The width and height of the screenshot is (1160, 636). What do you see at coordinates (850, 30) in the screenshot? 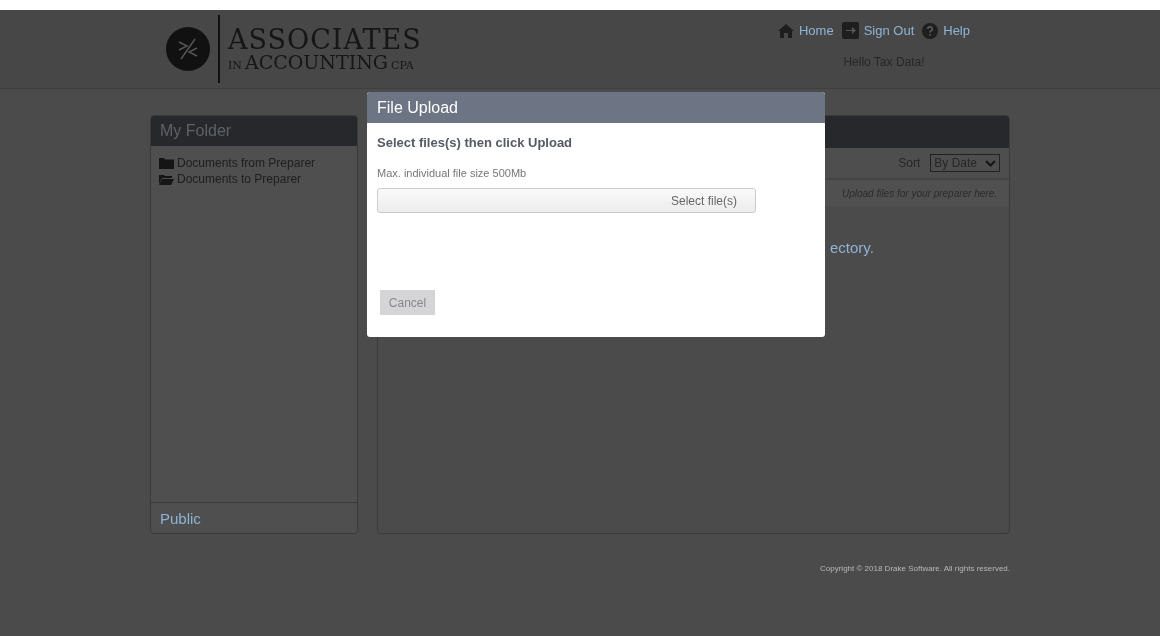
I see `arrow-right-icon` at bounding box center [850, 30].